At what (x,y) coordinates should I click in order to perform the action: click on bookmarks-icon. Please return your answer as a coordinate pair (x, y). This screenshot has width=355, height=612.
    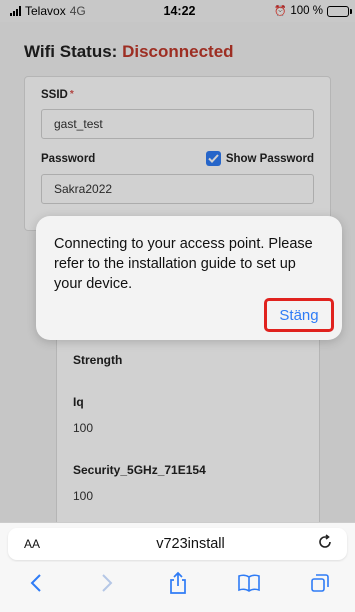
    Looking at the image, I should click on (249, 583).